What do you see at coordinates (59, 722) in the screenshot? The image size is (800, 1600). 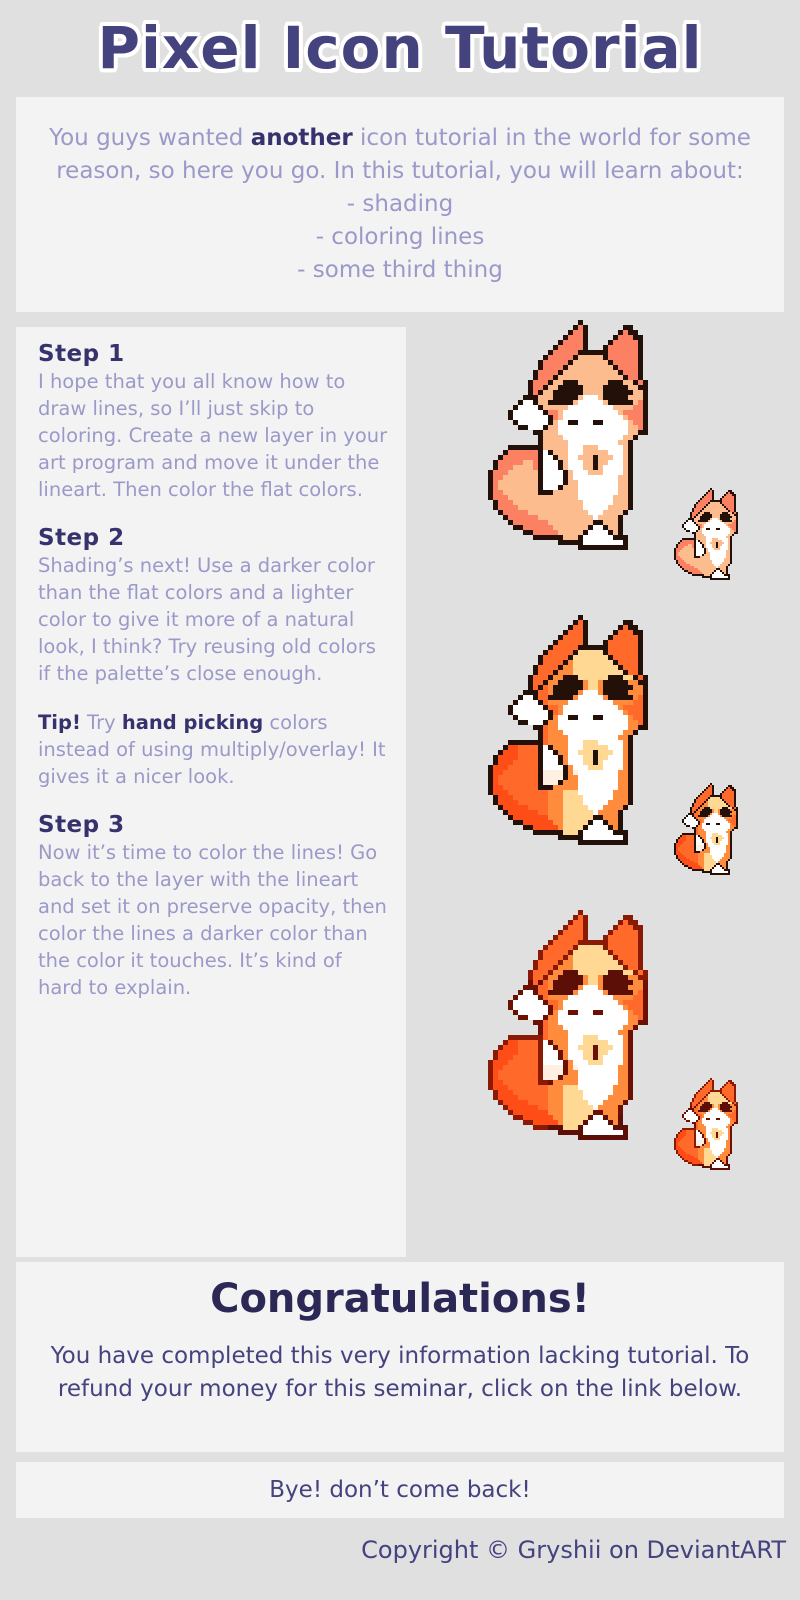 I see `tip-label: Tip!` at bounding box center [59, 722].